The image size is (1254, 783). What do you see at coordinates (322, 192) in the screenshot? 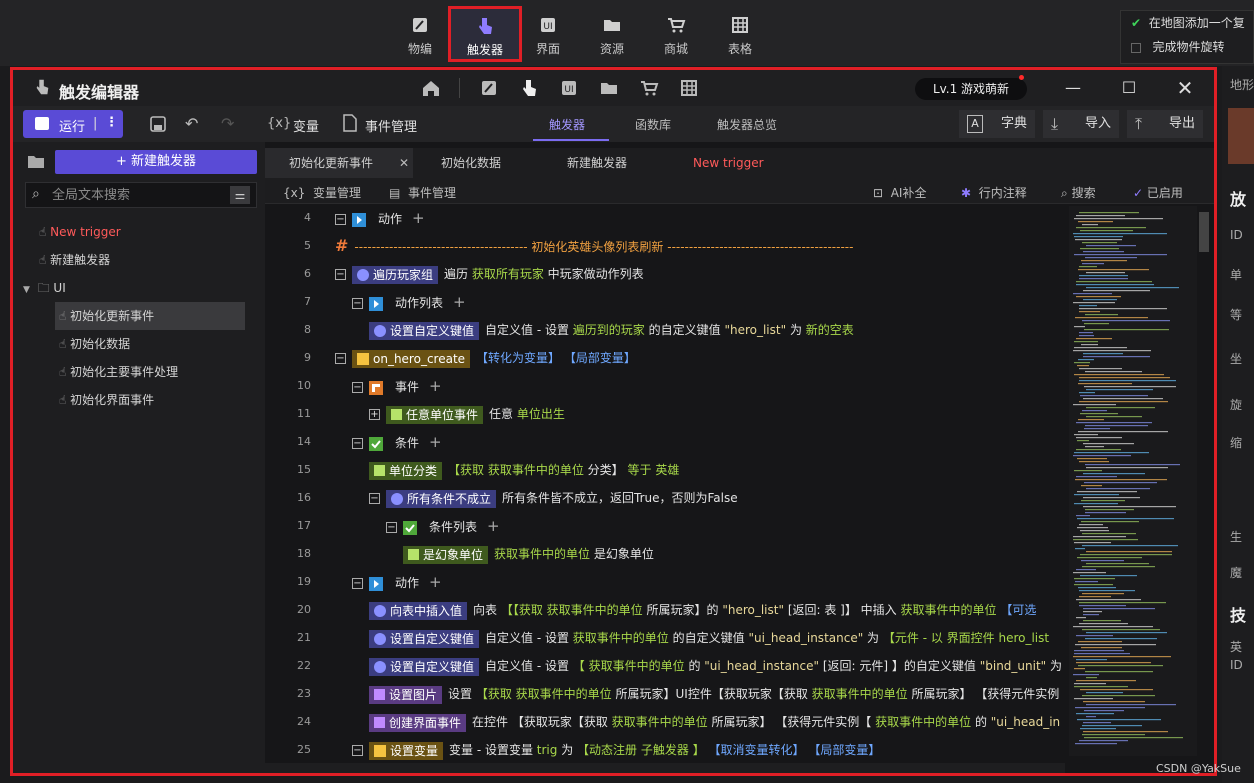
I see `variable-manage-button: {x} 变量管理` at bounding box center [322, 192].